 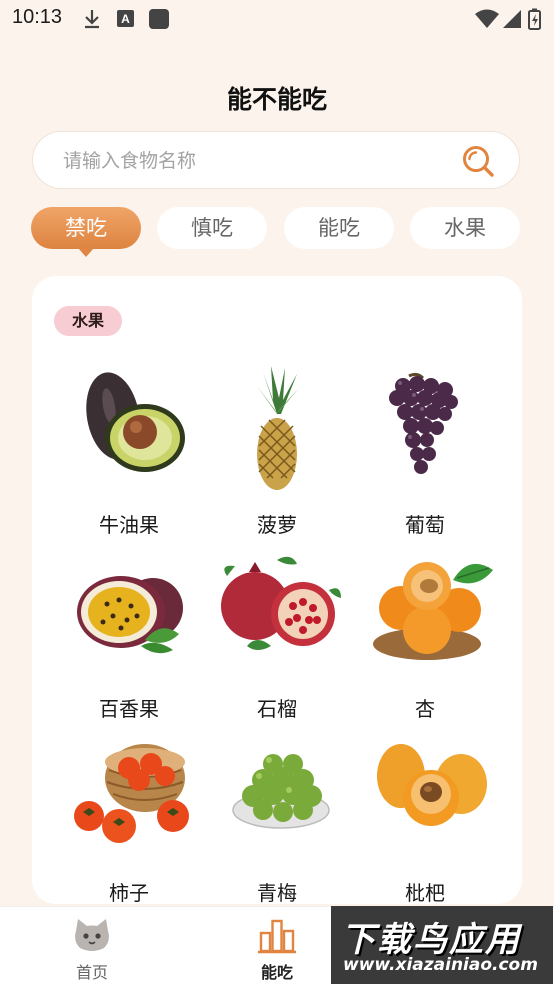 What do you see at coordinates (212, 228) in the screenshot?
I see `tab-caution: 慎吃` at bounding box center [212, 228].